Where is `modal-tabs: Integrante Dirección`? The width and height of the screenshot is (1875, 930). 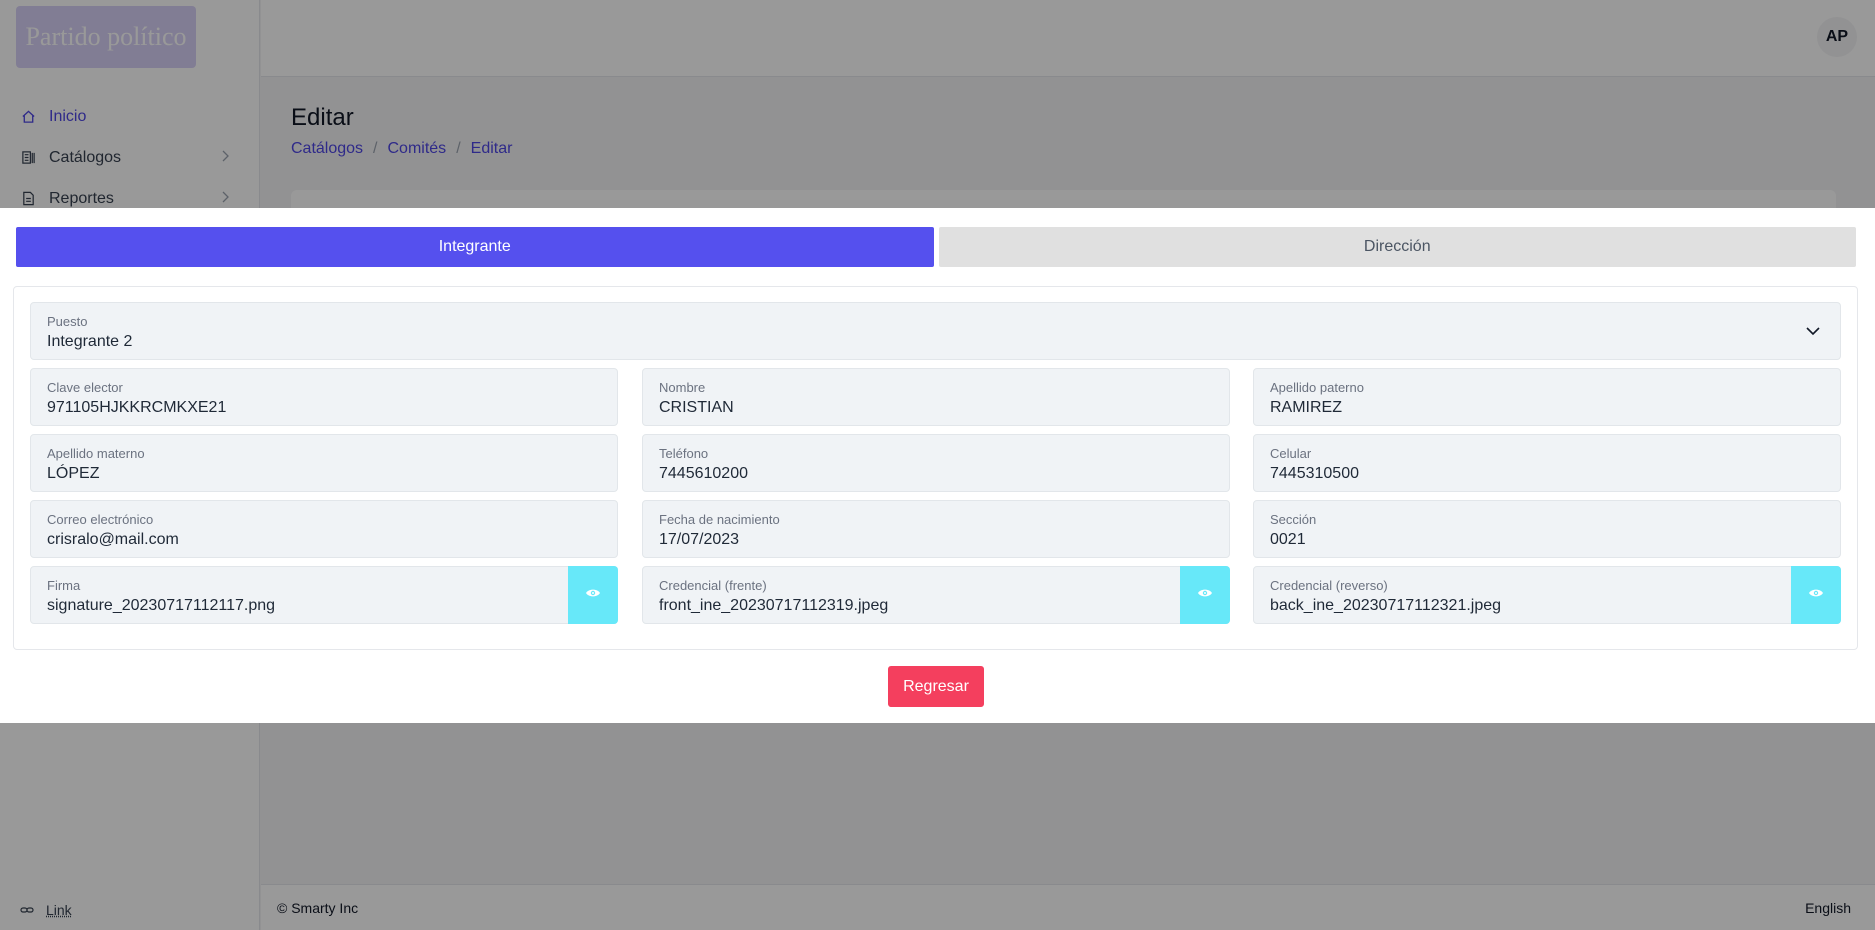 modal-tabs: Integrante Dirección is located at coordinates (936, 247).